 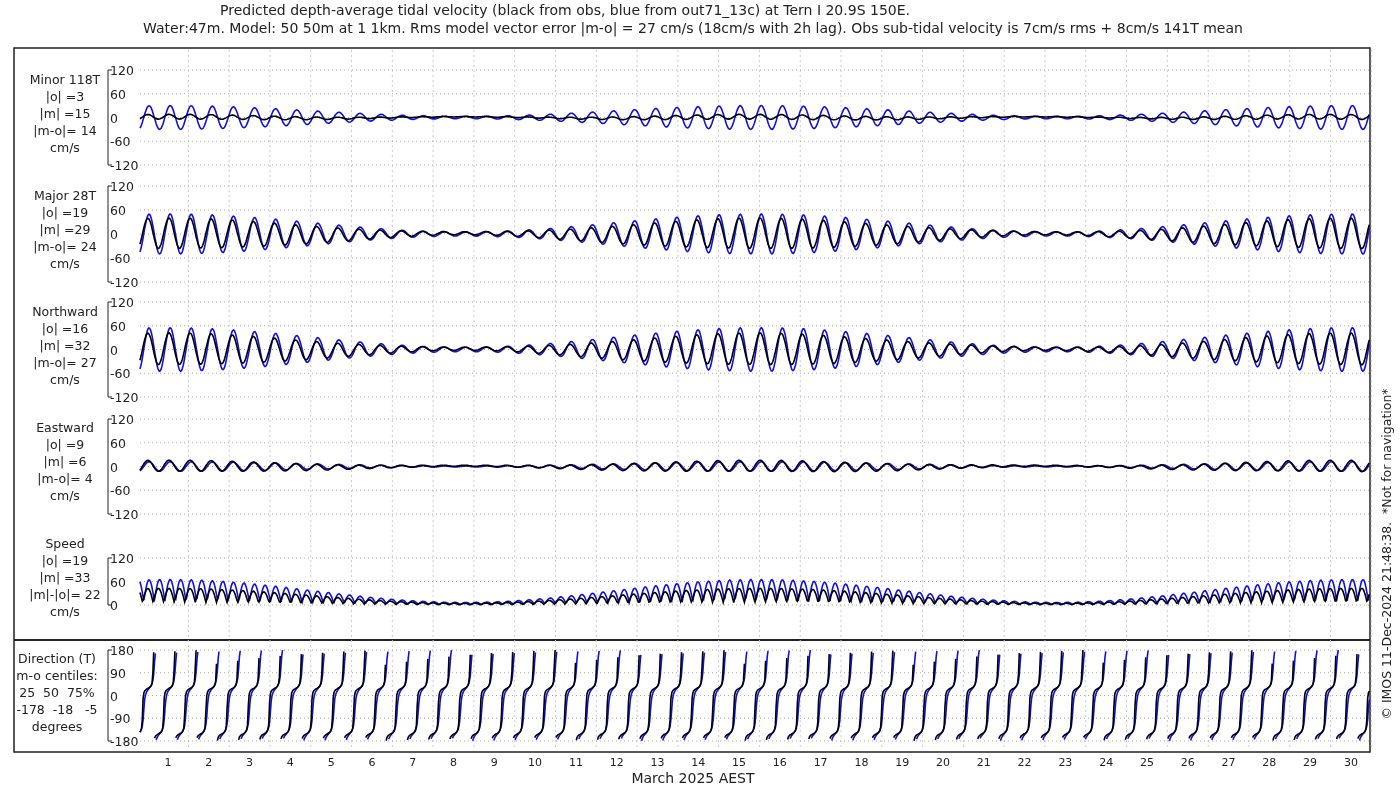 I want to click on day-label: 12, so click(x=616, y=762).